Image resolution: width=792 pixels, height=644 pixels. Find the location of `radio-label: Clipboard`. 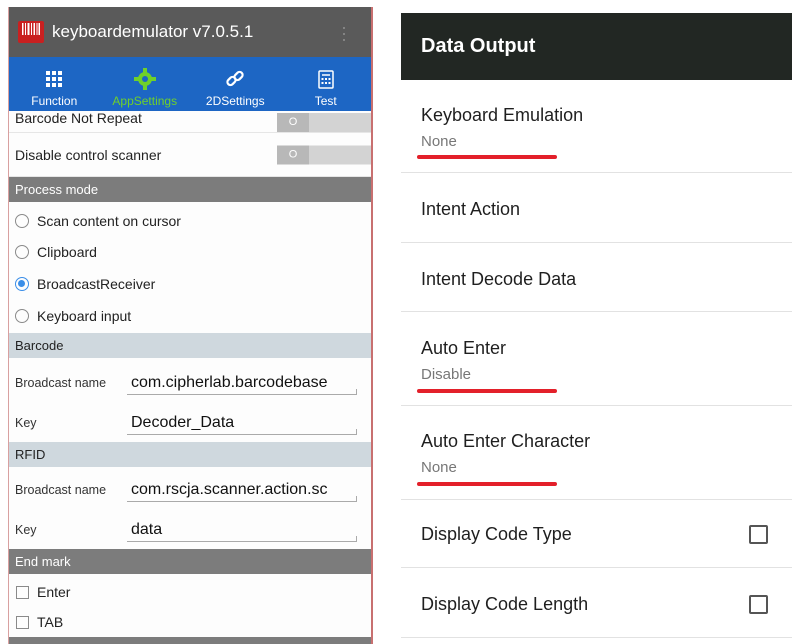

radio-label: Clipboard is located at coordinates (67, 251).